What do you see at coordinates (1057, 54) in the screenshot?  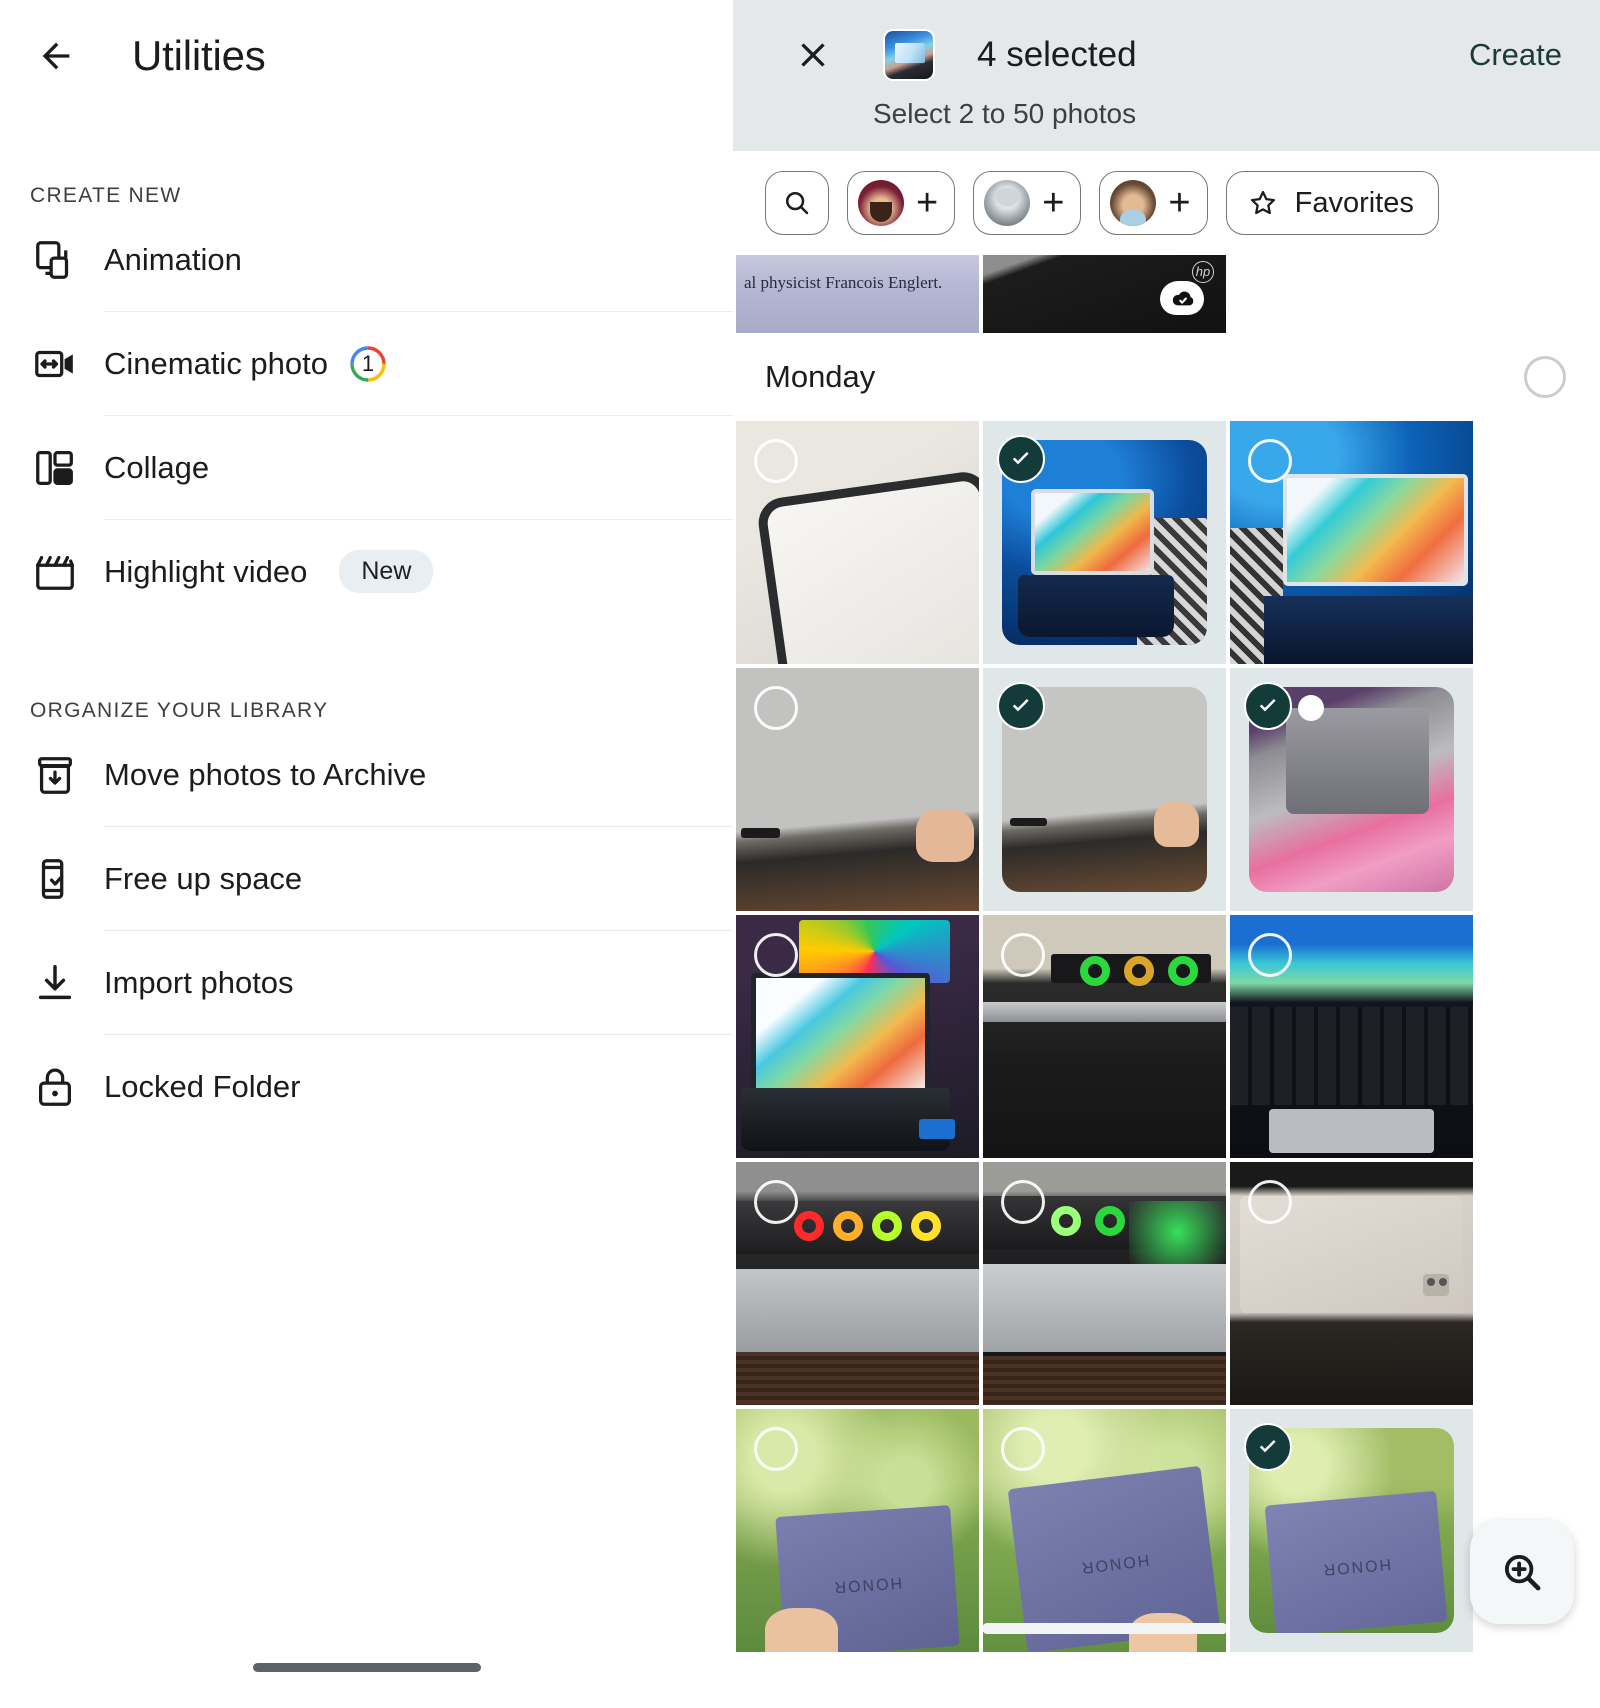 I see `selected-count-label: 4 selected` at bounding box center [1057, 54].